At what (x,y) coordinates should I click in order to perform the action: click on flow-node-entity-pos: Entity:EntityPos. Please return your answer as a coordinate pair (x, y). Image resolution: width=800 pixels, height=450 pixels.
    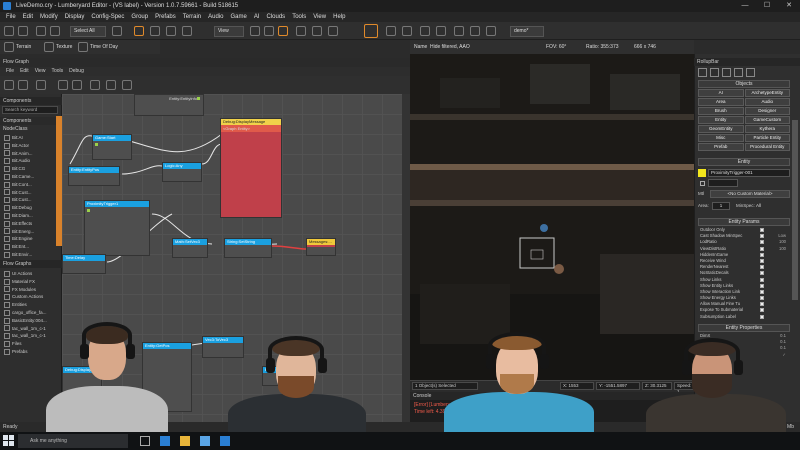
    Looking at the image, I should click on (94, 176).